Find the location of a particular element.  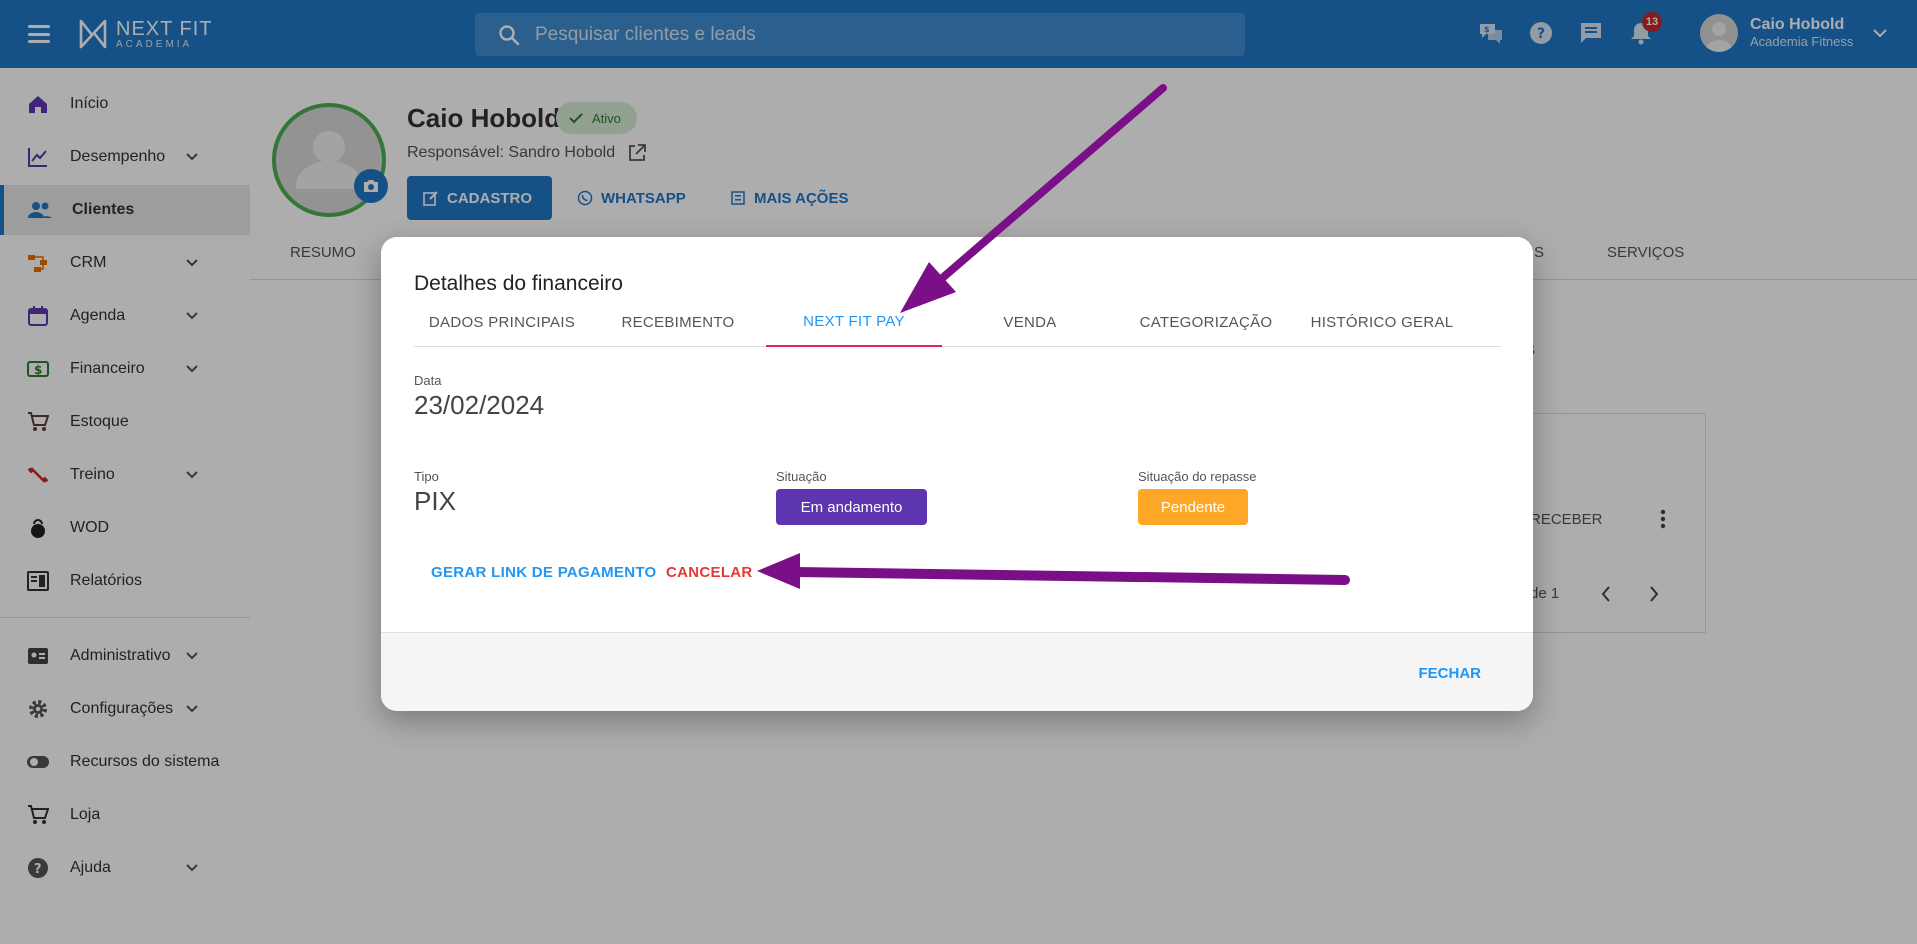

cancelar-button: CANCELAR is located at coordinates (709, 572).